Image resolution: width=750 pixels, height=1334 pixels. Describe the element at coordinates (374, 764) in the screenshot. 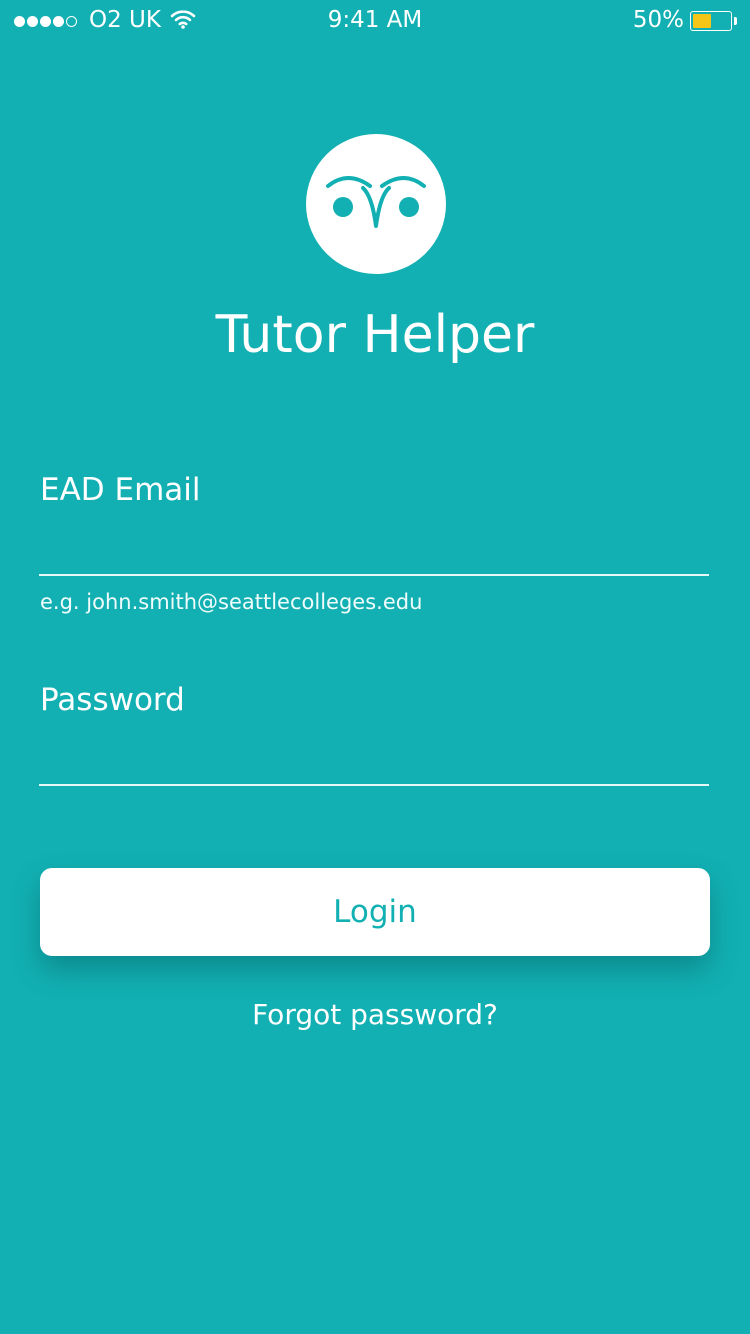

I see `password-field` at that location.